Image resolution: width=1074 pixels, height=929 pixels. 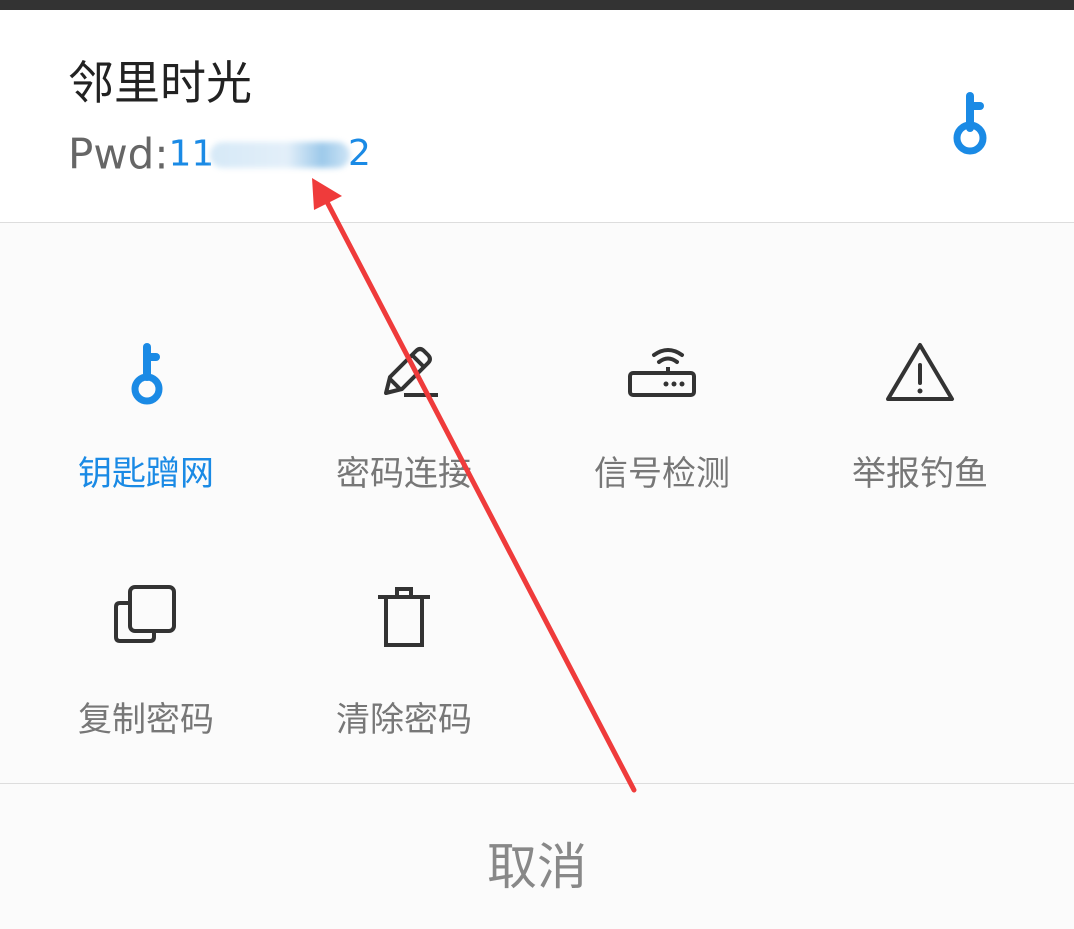 What do you see at coordinates (537, 5) in the screenshot?
I see `status-bar-edge` at bounding box center [537, 5].